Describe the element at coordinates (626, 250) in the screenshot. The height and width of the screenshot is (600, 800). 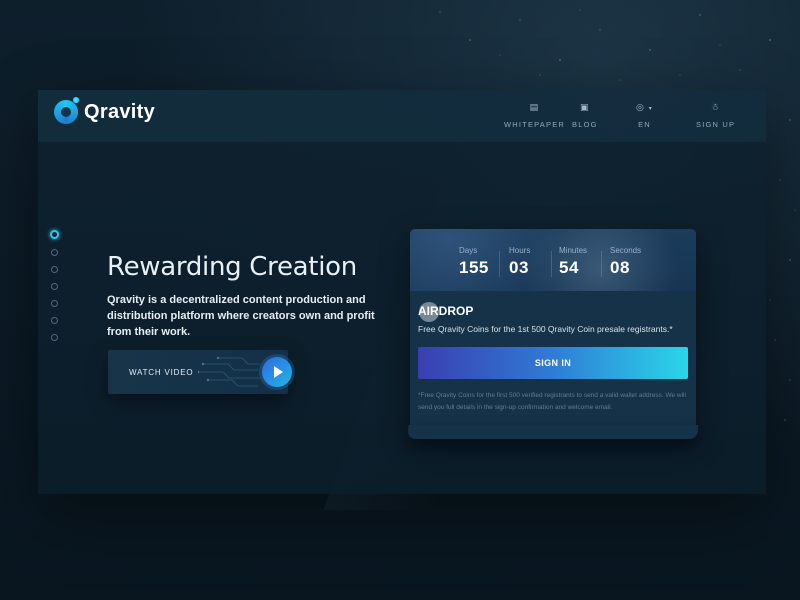
I see `seconds-label: Seconds` at that location.